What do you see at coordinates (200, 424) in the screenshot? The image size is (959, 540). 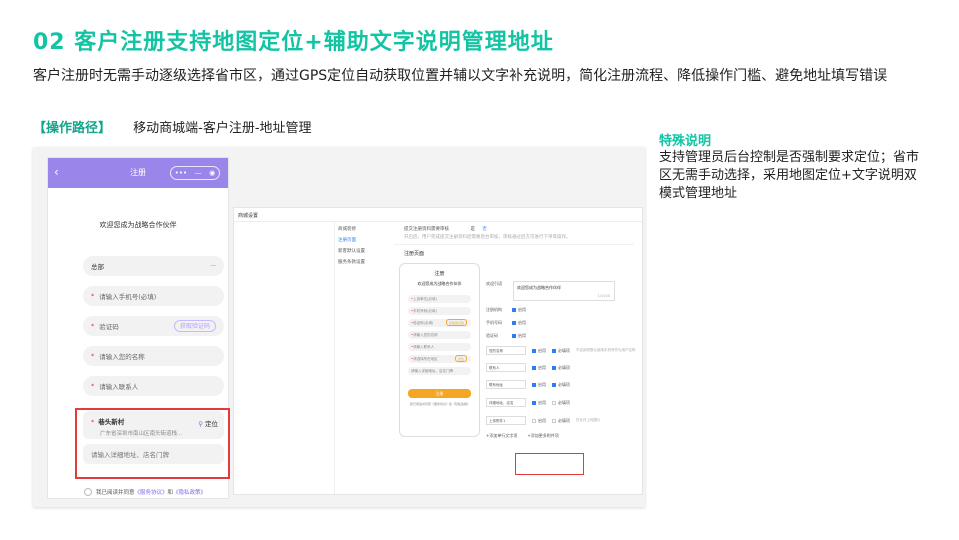 I see `location-pin-icon: ⚲` at bounding box center [200, 424].